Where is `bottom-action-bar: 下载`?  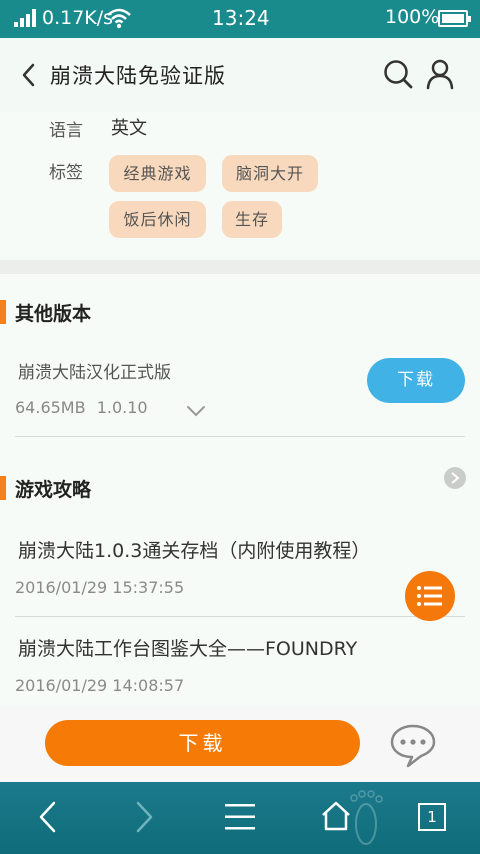
bottom-action-bar: 下载 is located at coordinates (240, 744).